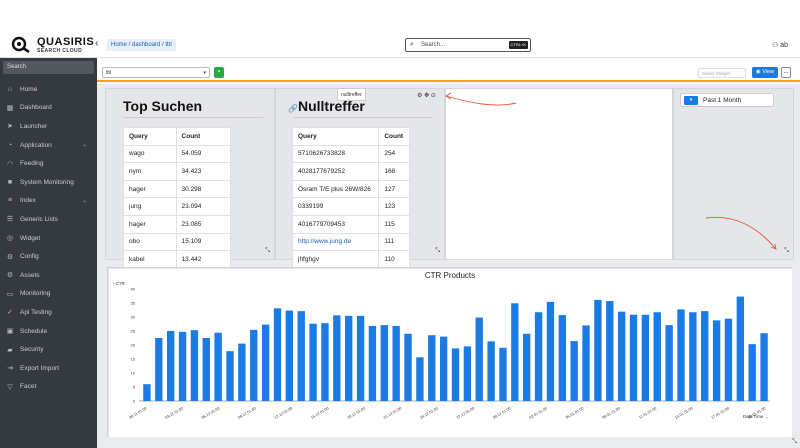 The height and width of the screenshot is (448, 800). Describe the element at coordinates (48, 201) in the screenshot. I see `sidebar-item-index: ≡ Index ⌄` at that location.